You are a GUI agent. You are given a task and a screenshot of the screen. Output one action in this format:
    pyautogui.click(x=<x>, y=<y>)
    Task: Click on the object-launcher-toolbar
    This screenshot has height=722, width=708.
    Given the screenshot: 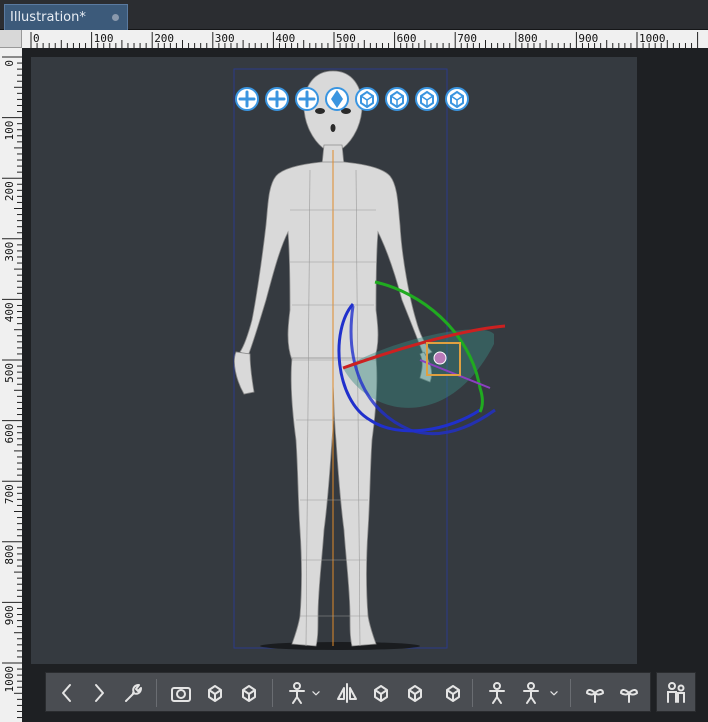 What is the action you would take?
    pyautogui.click(x=348, y=692)
    